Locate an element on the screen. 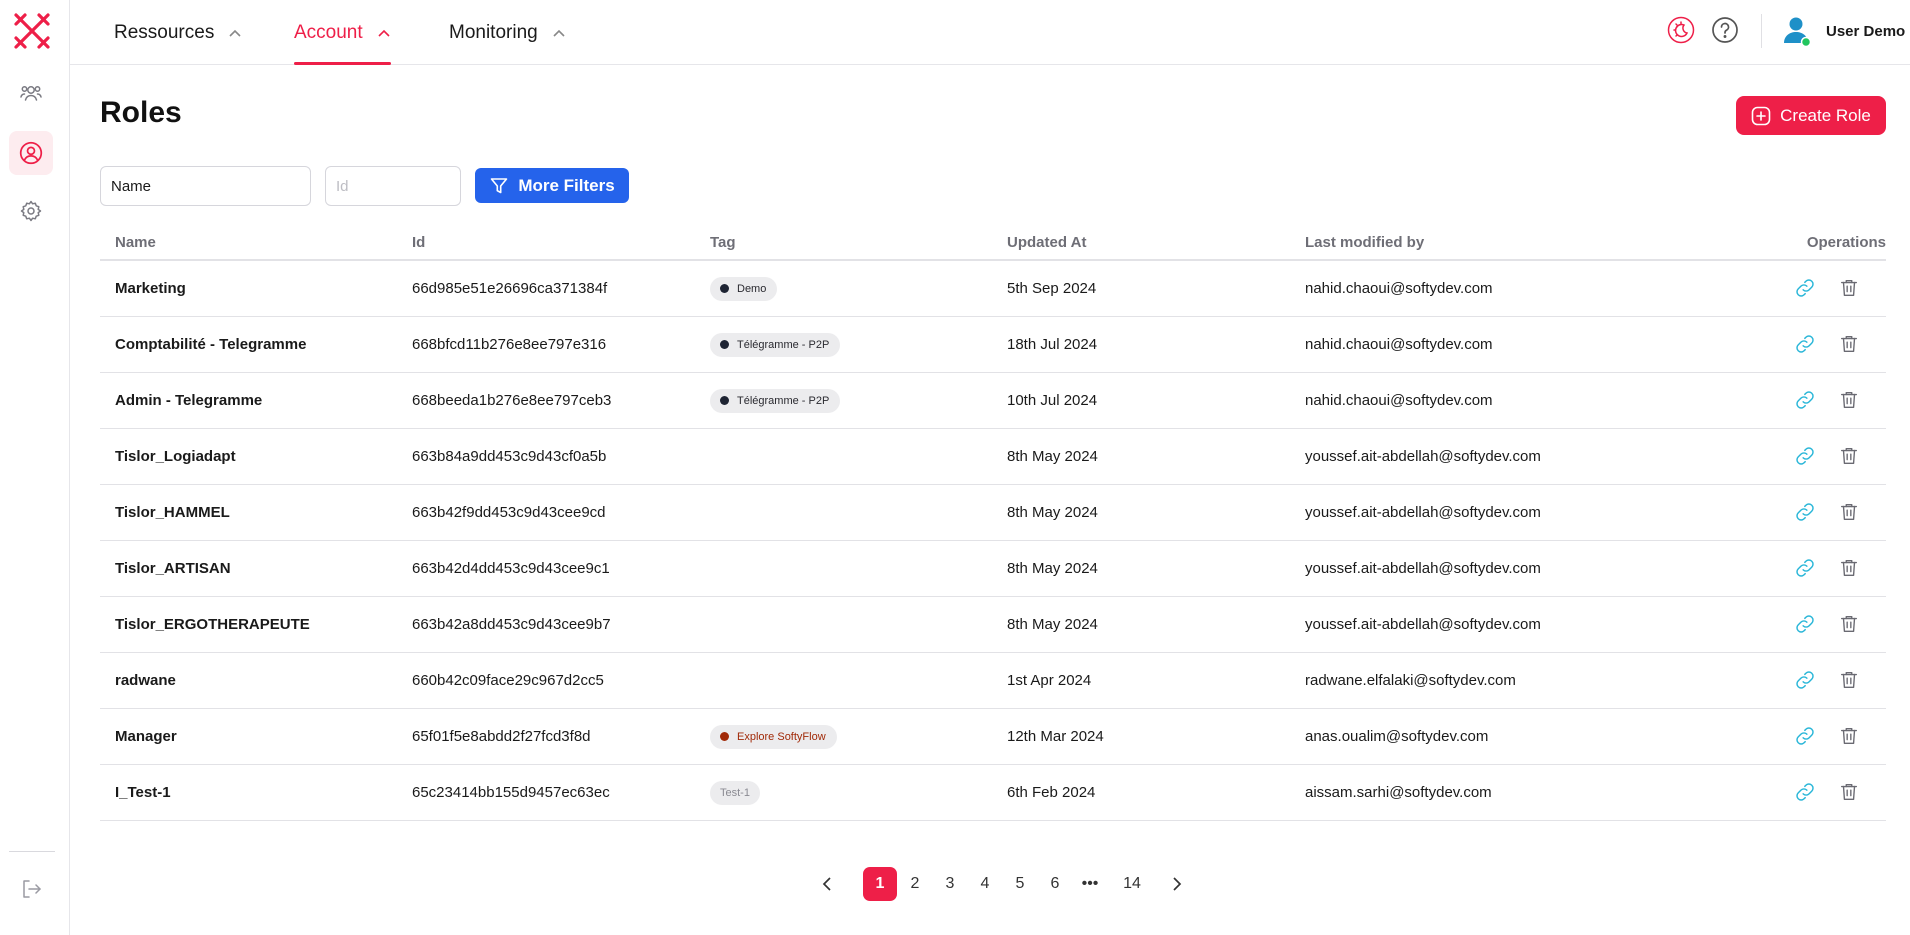 Image resolution: width=1910 pixels, height=935 pixels. cell-updated-at: 10th Jul 2024 is located at coordinates (1052, 400).